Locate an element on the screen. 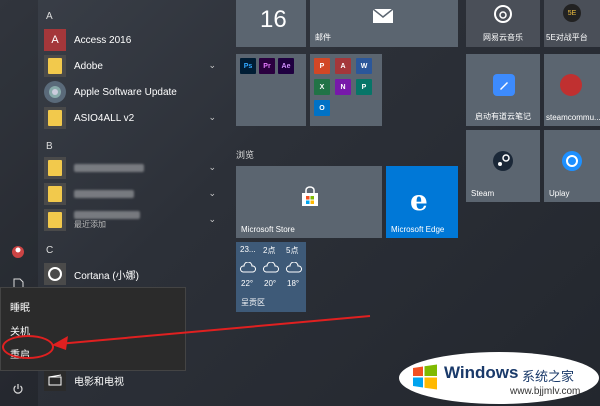  app-access: A Access 2016 is located at coordinates (133, 40).